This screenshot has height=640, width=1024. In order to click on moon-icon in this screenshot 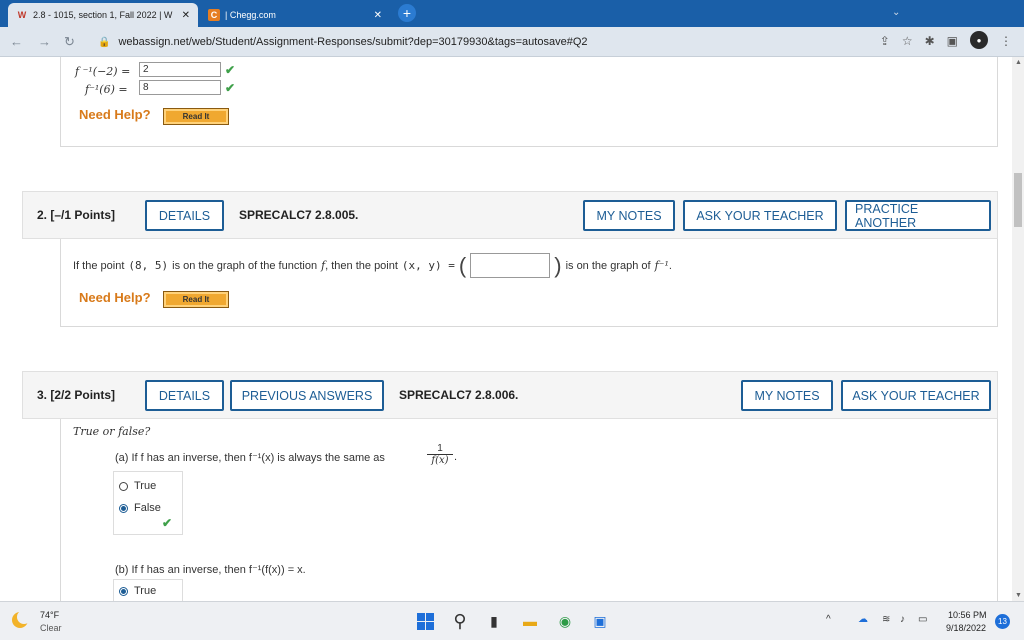, I will do `click(21, 619)`.